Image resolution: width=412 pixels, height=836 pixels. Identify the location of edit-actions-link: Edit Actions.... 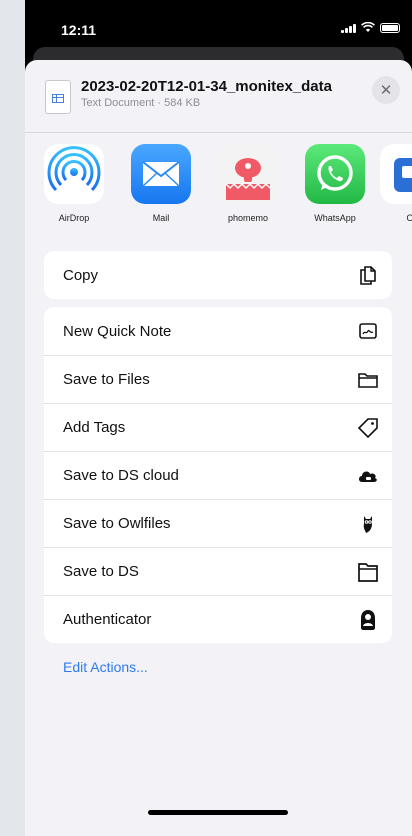
(105, 667).